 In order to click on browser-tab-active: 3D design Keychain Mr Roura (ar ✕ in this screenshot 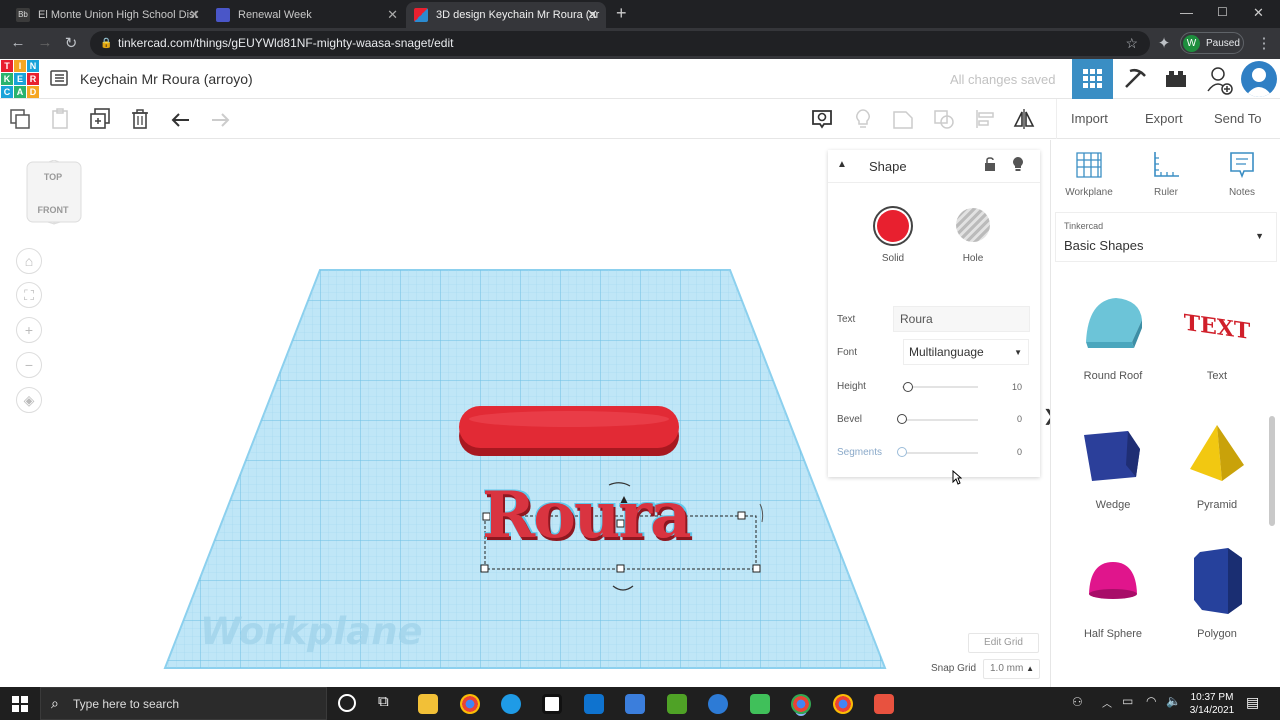, I will do `click(506, 15)`.